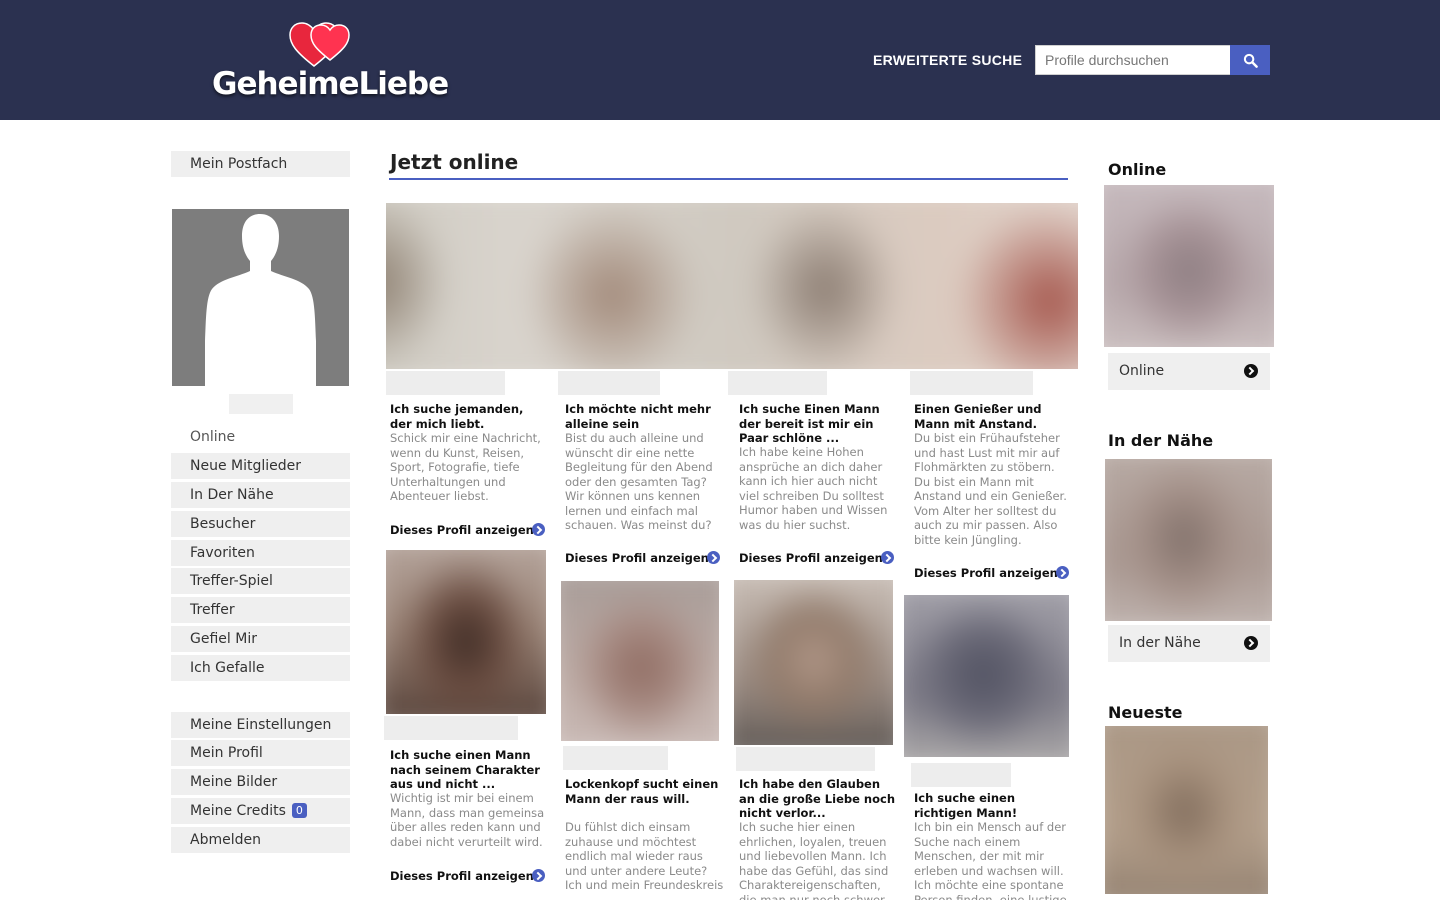 The height and width of the screenshot is (900, 1440). Describe the element at coordinates (638, 416) in the screenshot. I see `card-title: Ich möchte nicht mehr alleine sein` at that location.